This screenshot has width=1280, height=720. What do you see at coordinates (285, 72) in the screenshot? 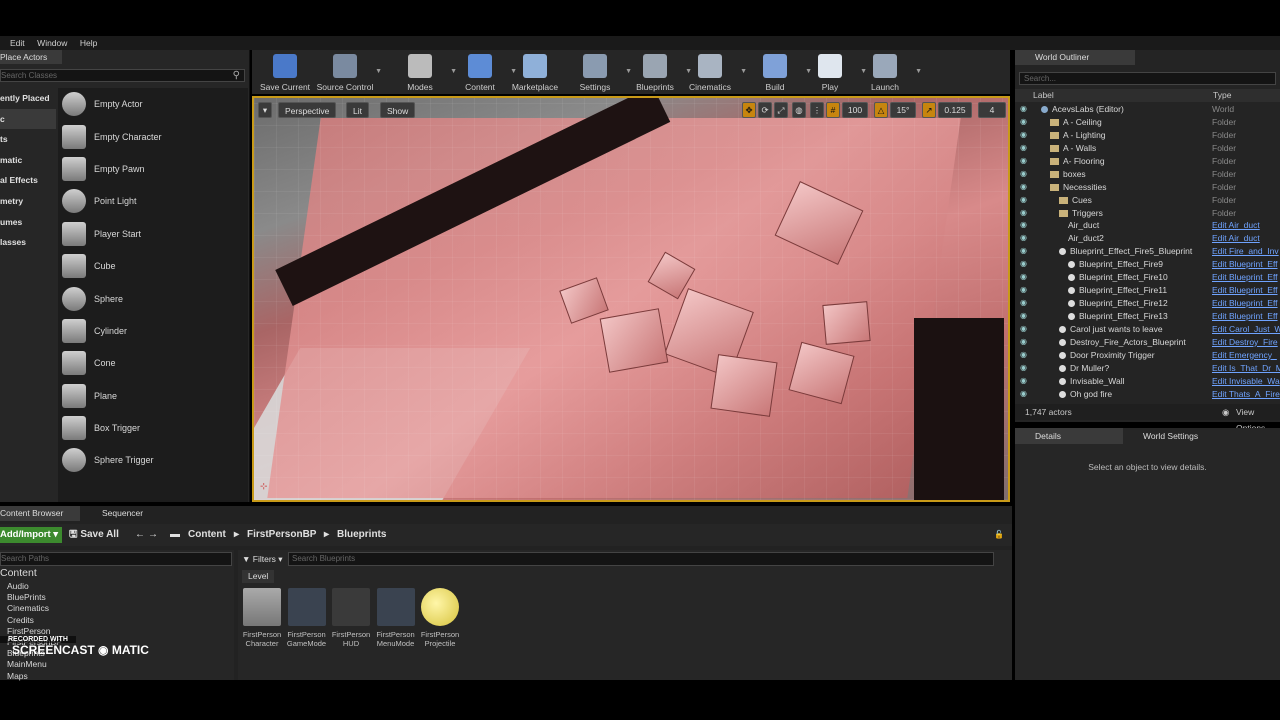
I see `toolbar-button: Save Current` at bounding box center [285, 72].